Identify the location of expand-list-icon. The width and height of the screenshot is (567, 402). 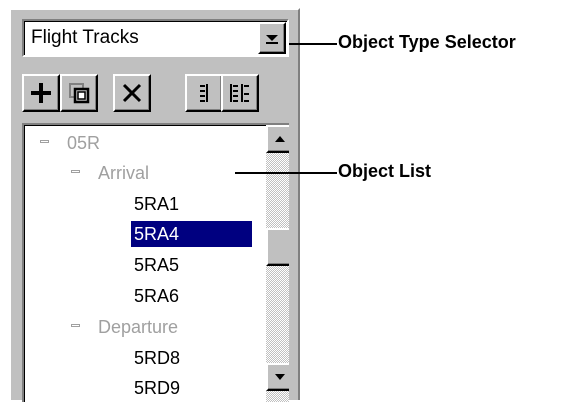
(239, 93).